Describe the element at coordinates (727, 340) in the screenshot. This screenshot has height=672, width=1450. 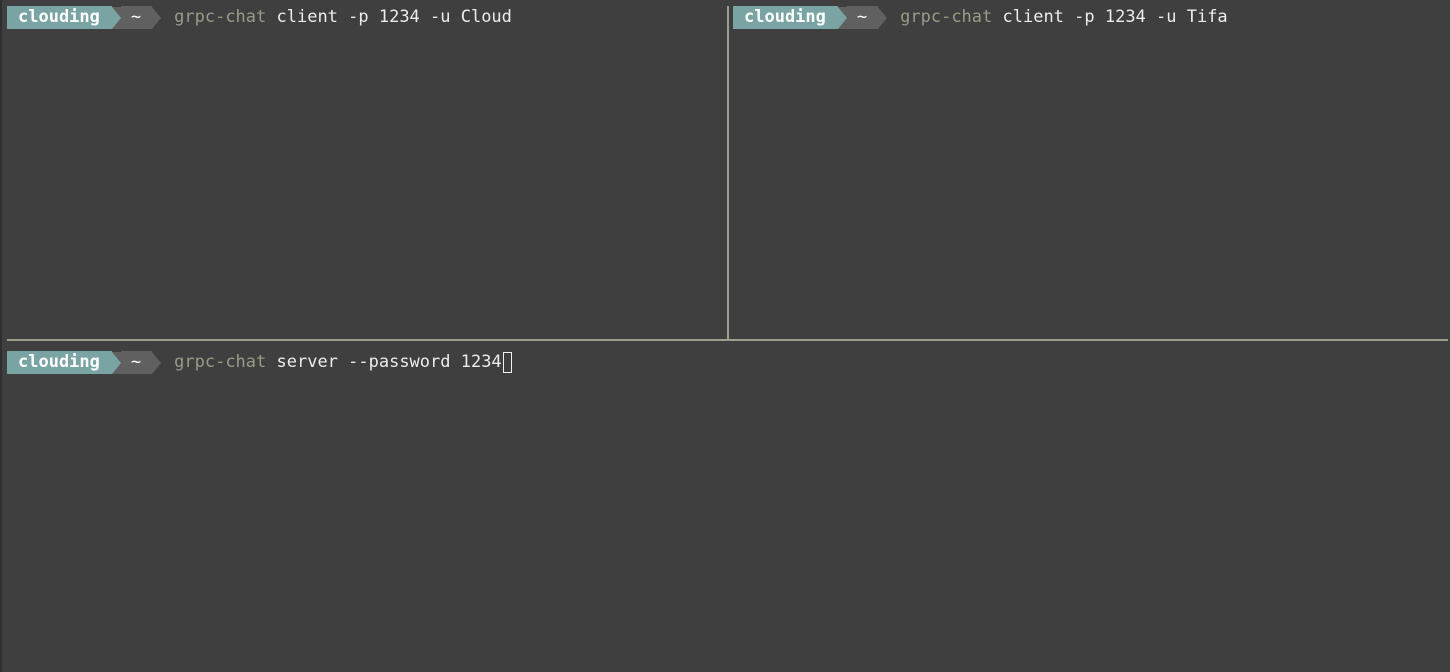
I see `pane-divider-horizontal` at that location.